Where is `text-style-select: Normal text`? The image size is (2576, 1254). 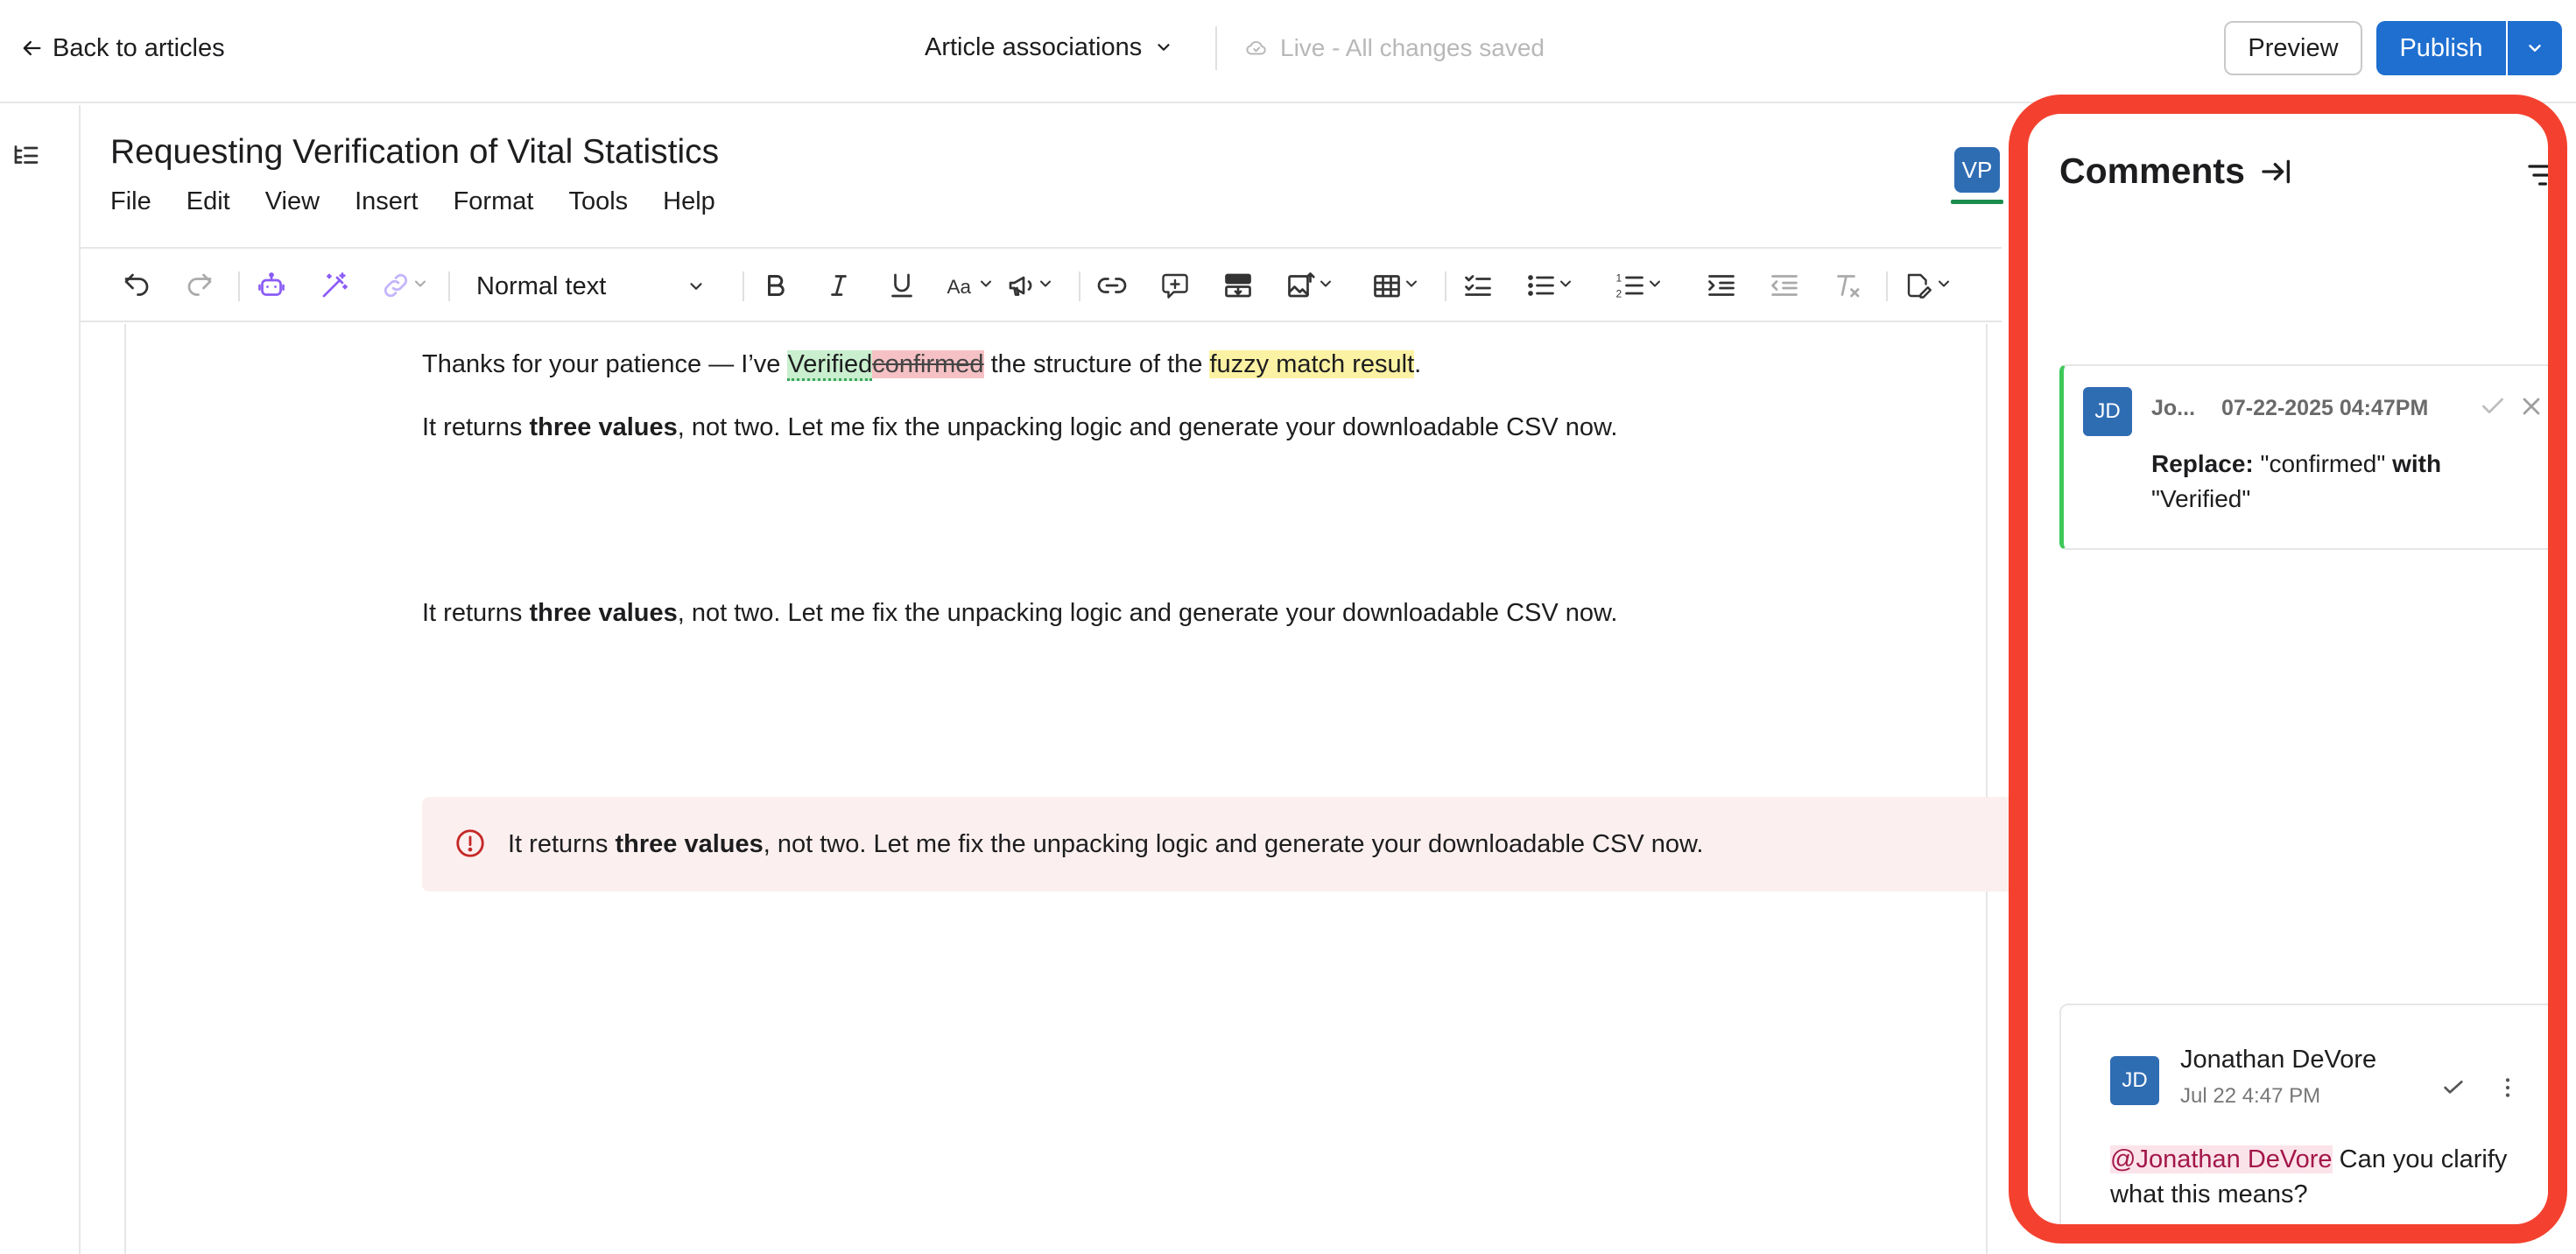
text-style-select: Normal text is located at coordinates (591, 287).